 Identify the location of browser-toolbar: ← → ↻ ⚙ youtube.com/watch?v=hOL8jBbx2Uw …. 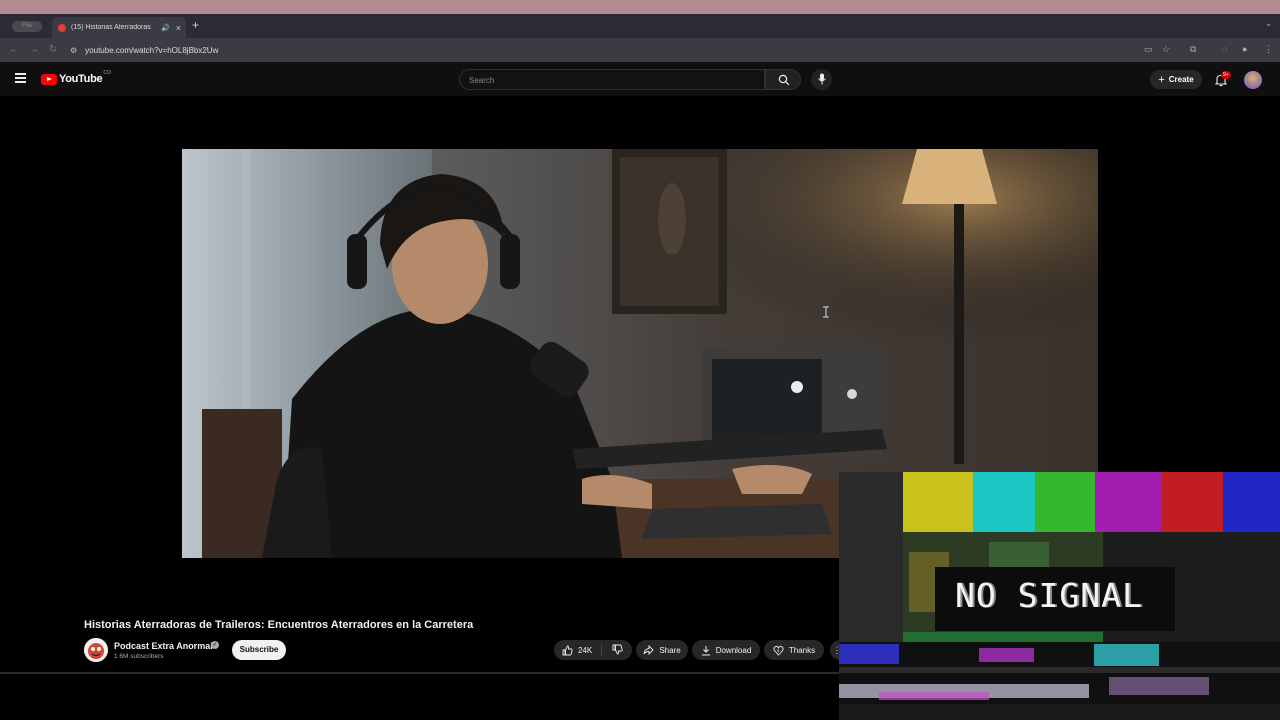
(640, 50).